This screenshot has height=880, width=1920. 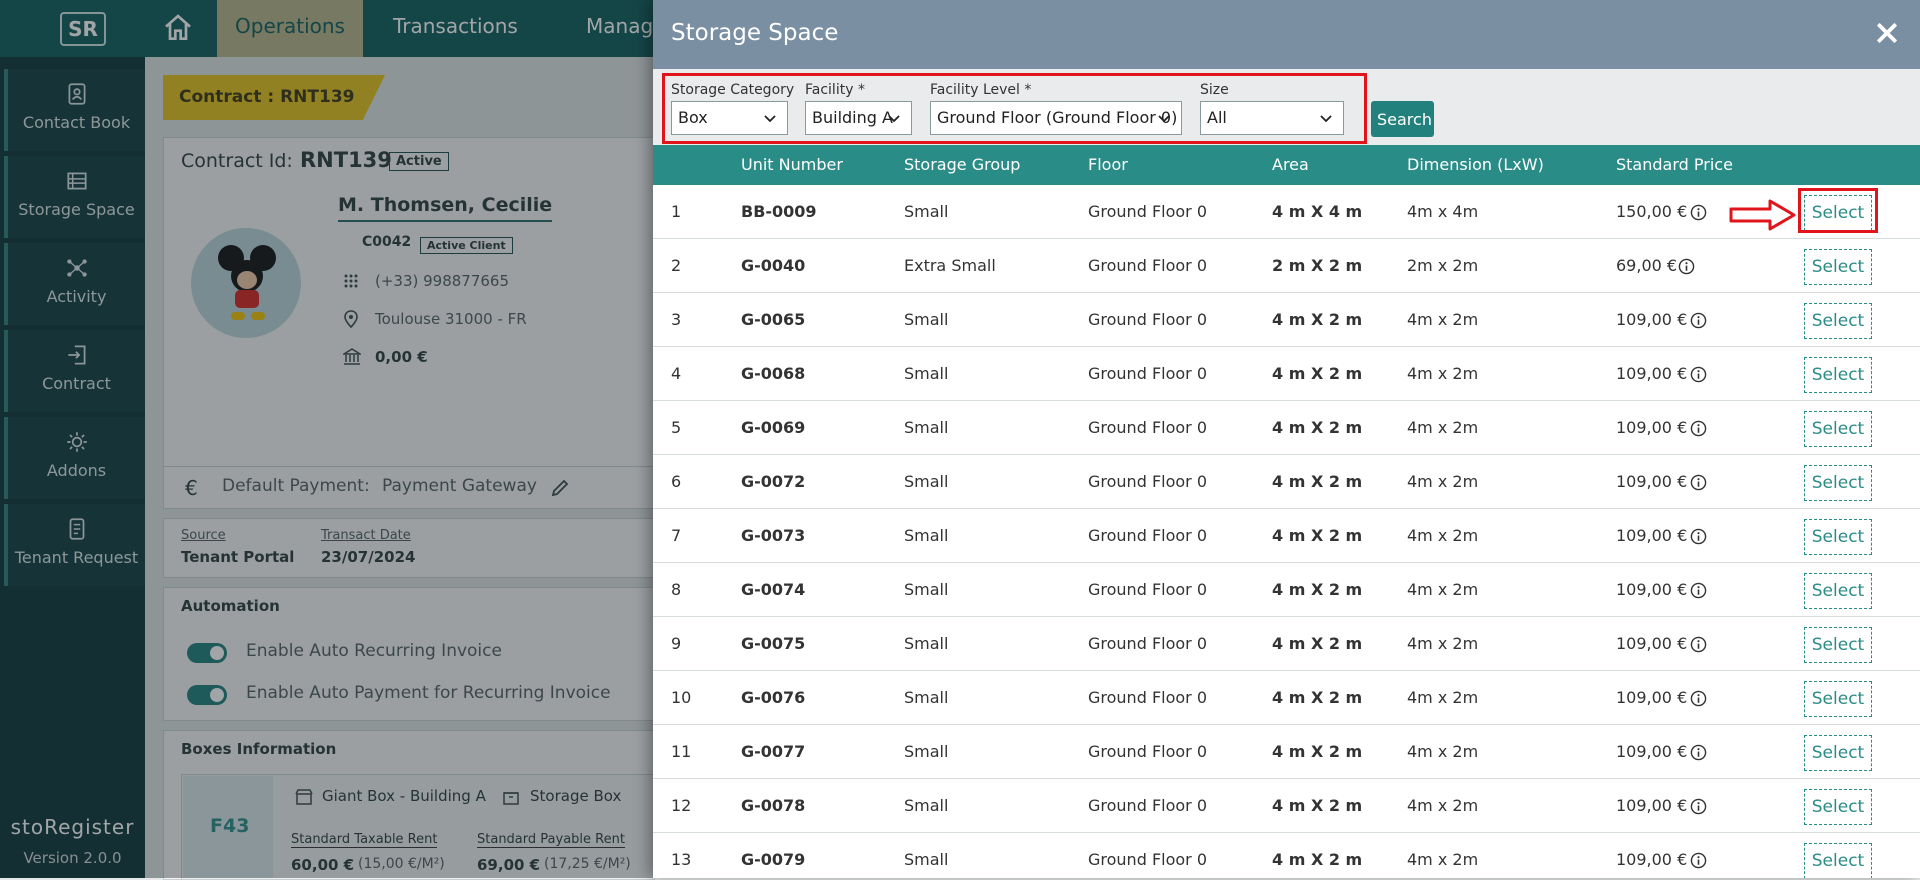 What do you see at coordinates (676, 643) in the screenshot?
I see `row-number: 9` at bounding box center [676, 643].